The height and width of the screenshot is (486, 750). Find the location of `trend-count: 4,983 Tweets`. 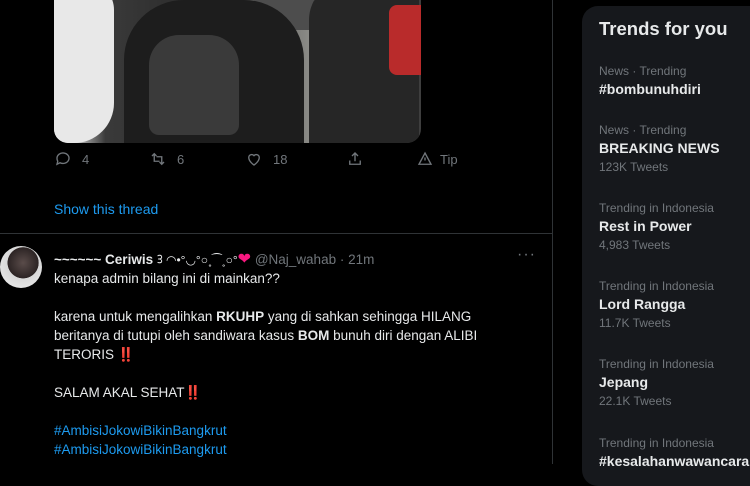

trend-count: 4,983 Tweets is located at coordinates (635, 245).